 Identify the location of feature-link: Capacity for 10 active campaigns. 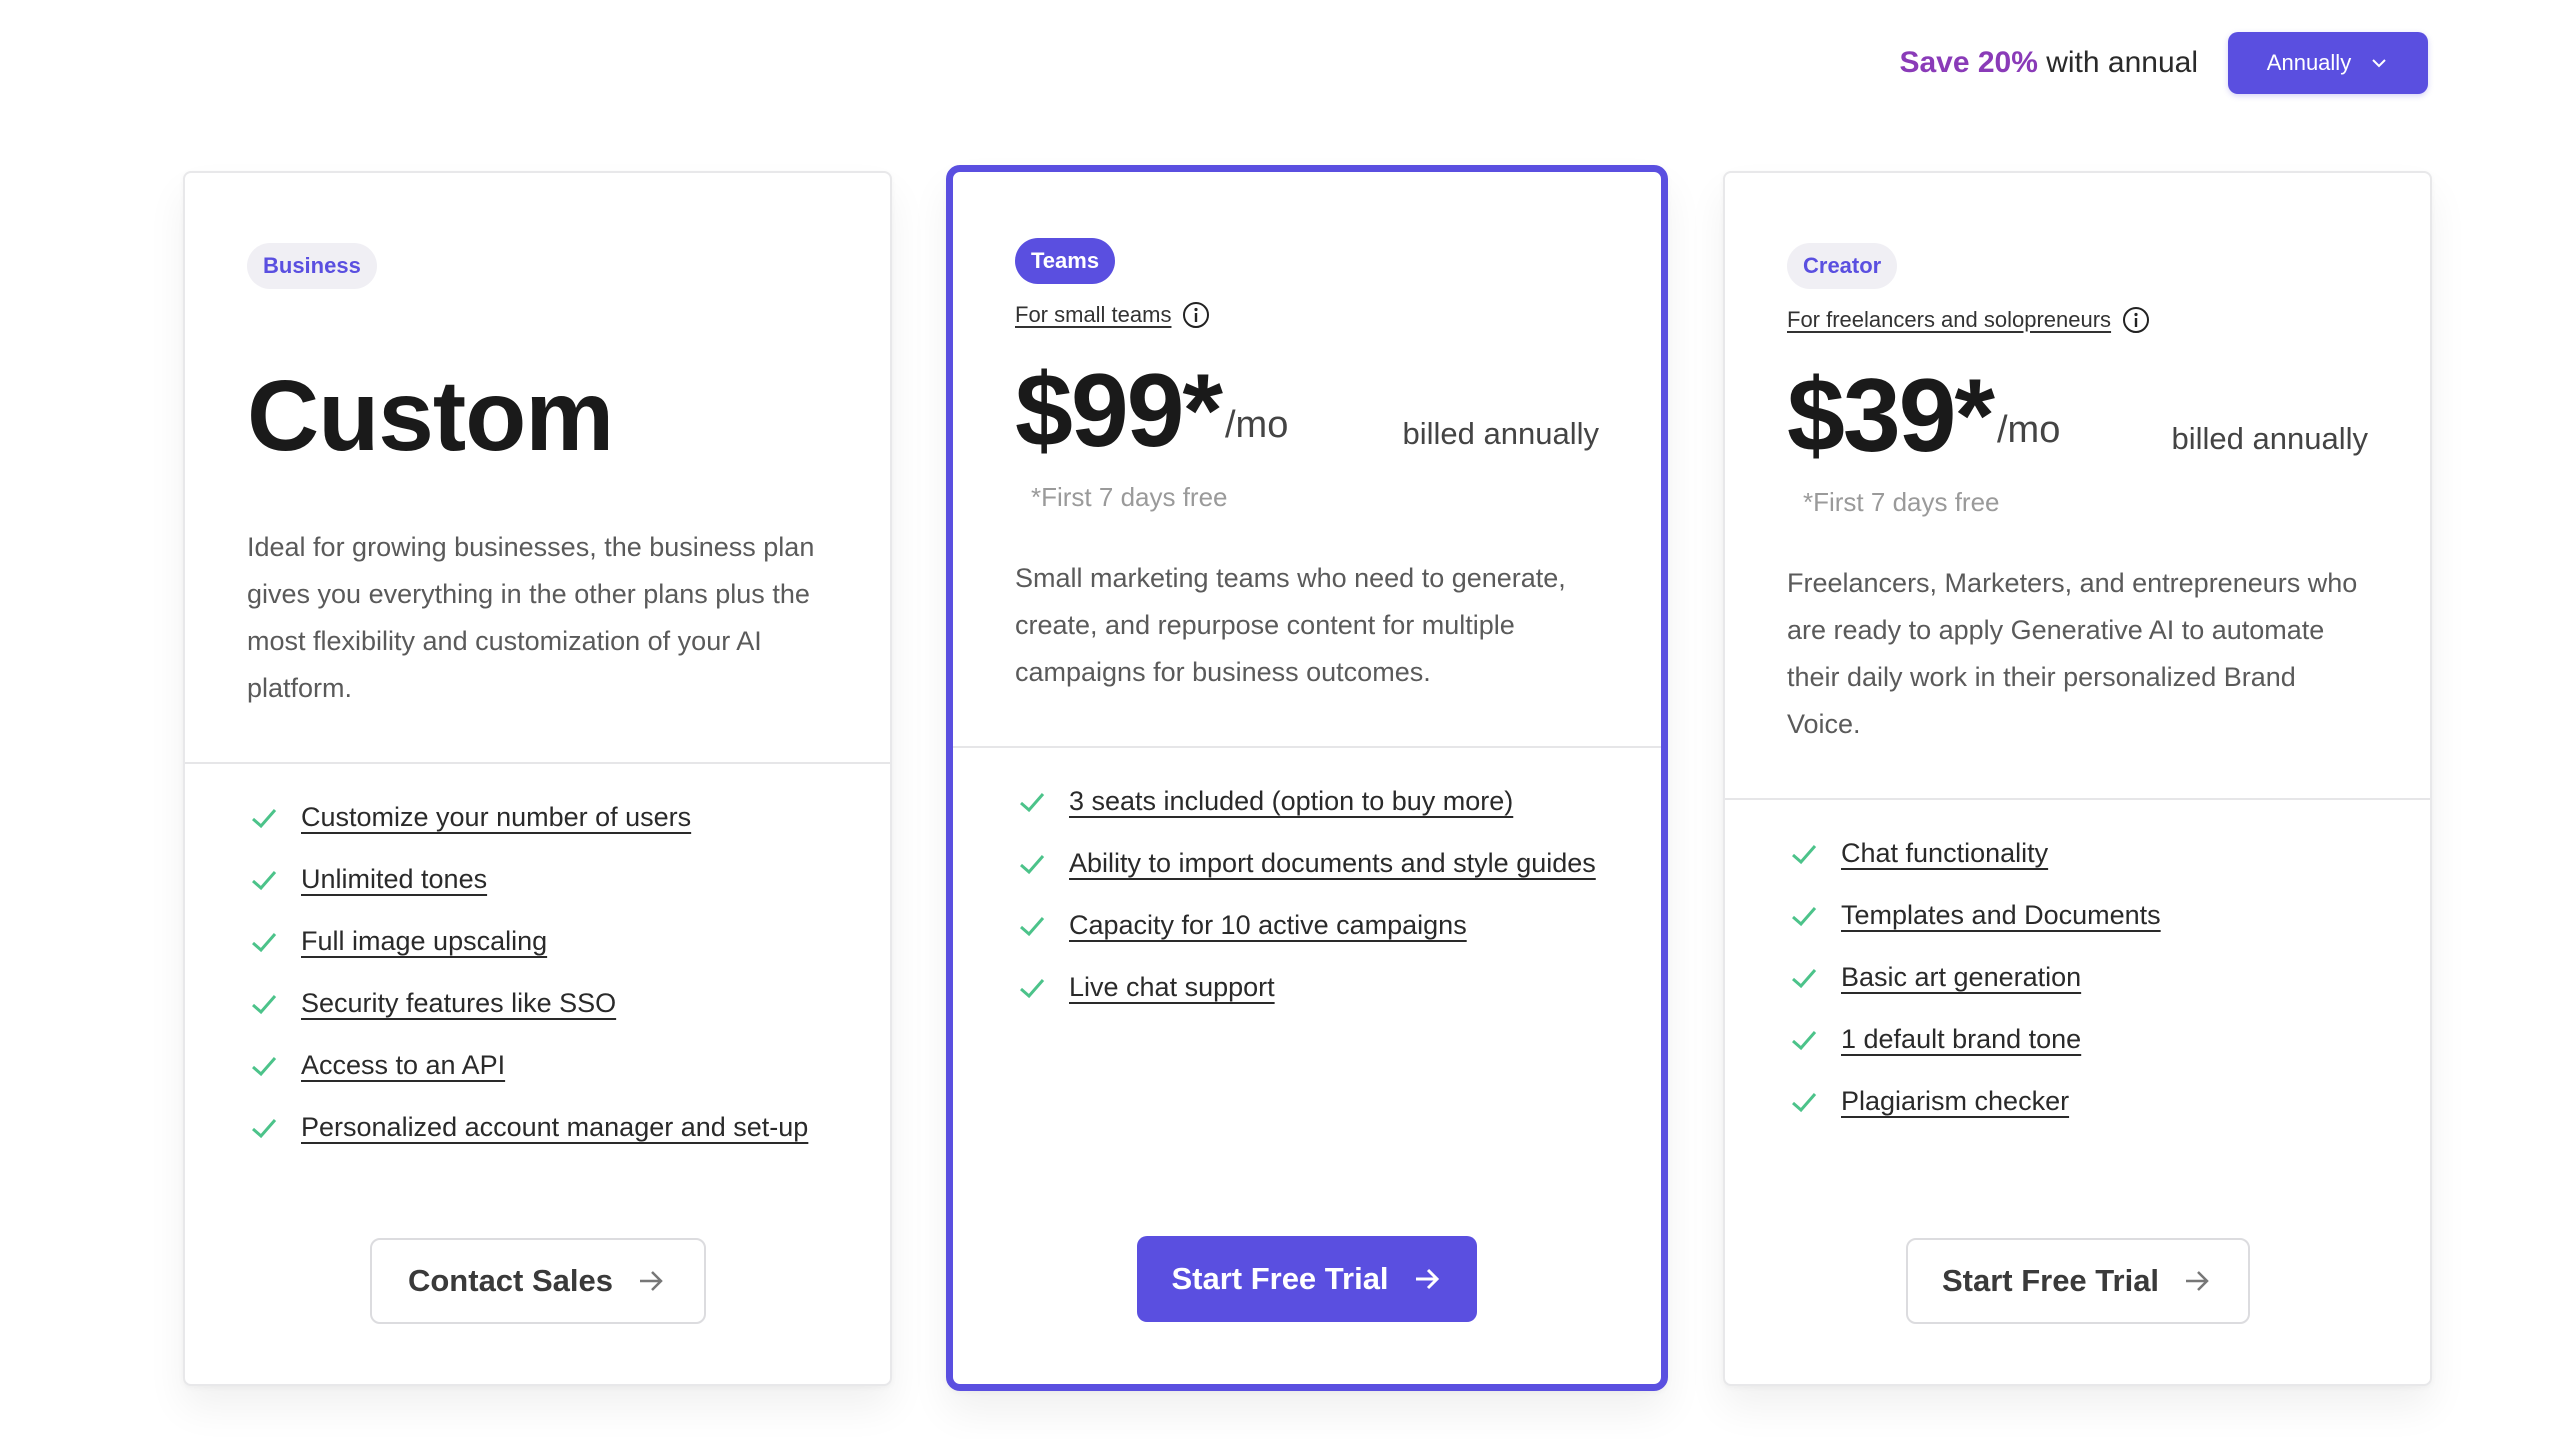
(1268, 925).